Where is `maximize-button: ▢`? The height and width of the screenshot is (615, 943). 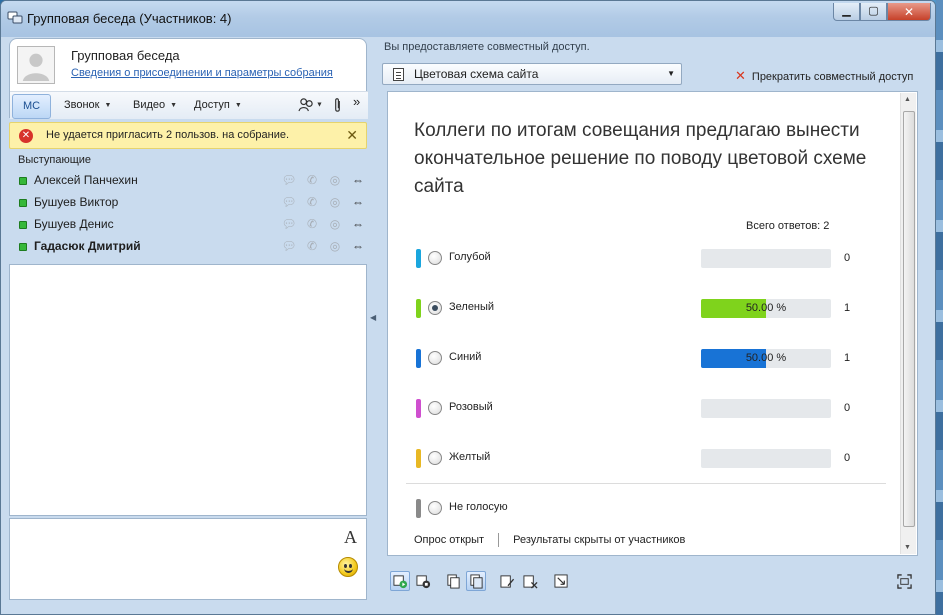 maximize-button: ▢ is located at coordinates (873, 12).